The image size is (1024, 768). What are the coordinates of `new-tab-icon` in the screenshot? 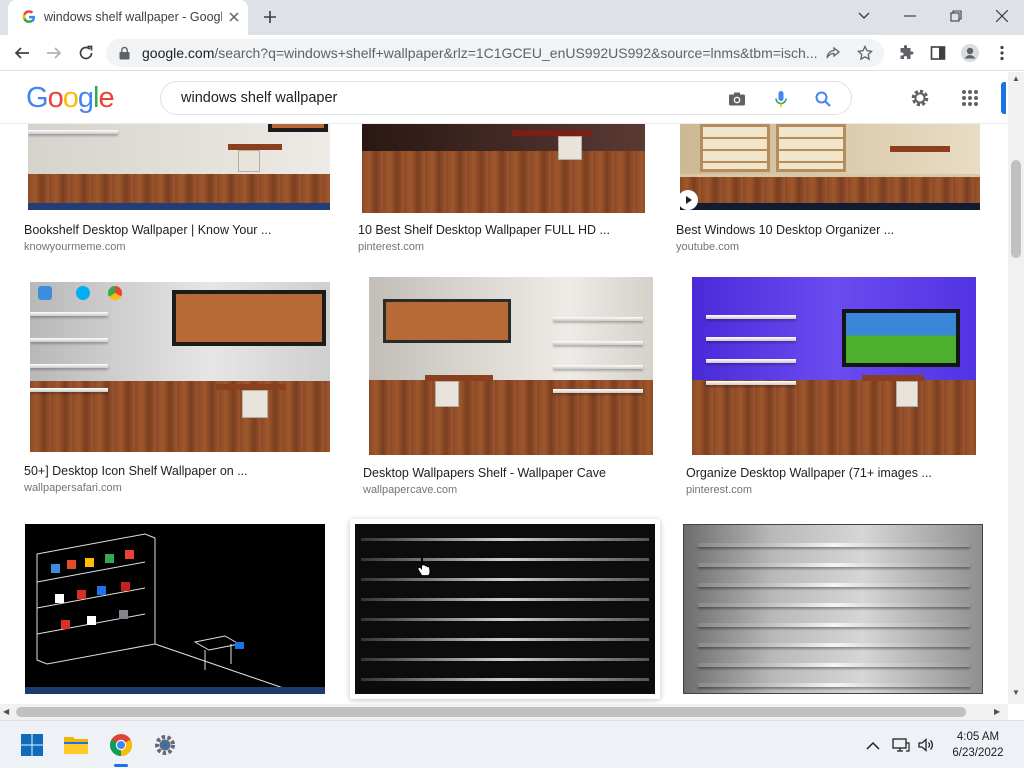 It's located at (270, 17).